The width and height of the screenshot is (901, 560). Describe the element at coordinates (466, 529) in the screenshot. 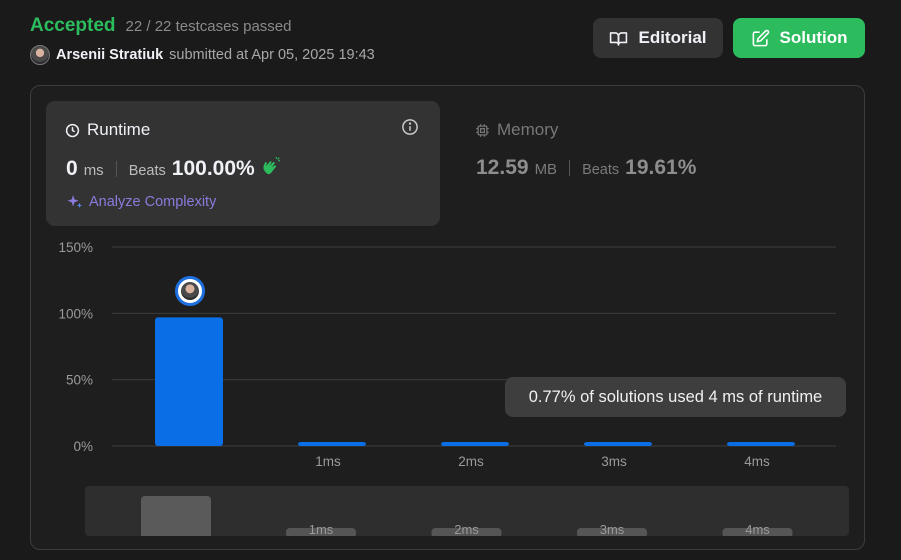

I see `mini-tick-label: 2ms` at that location.